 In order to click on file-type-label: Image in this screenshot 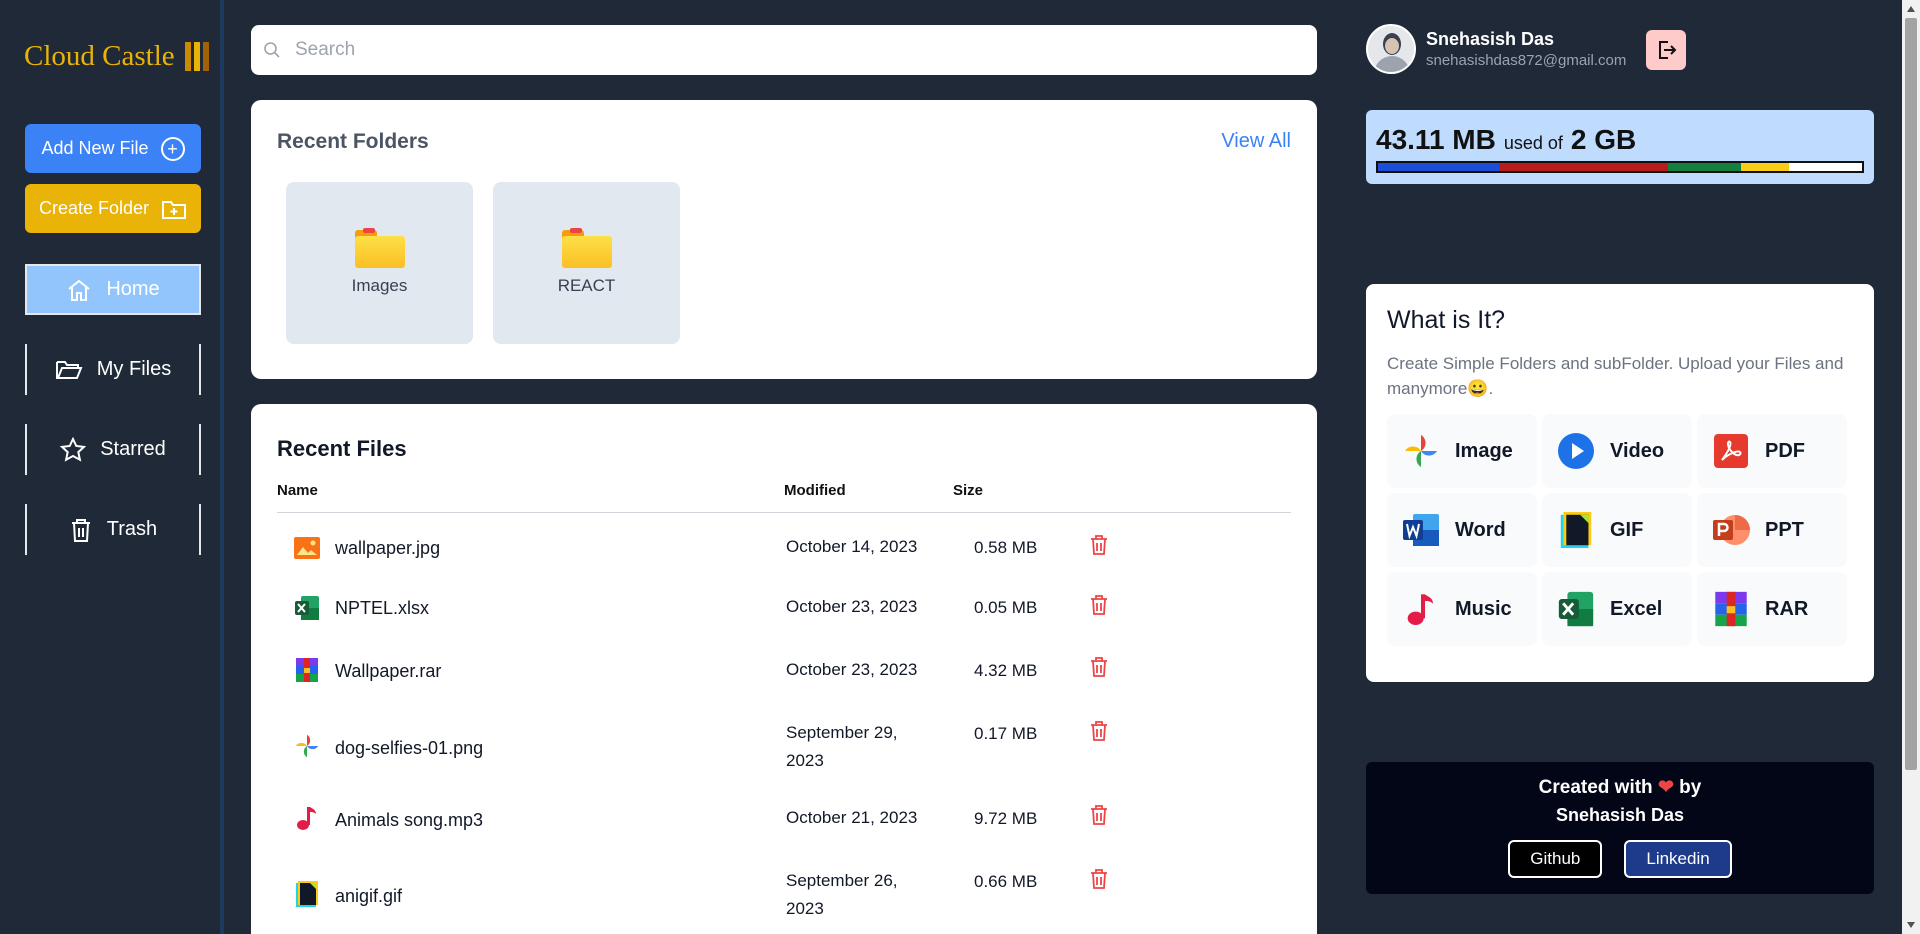, I will do `click(1484, 450)`.